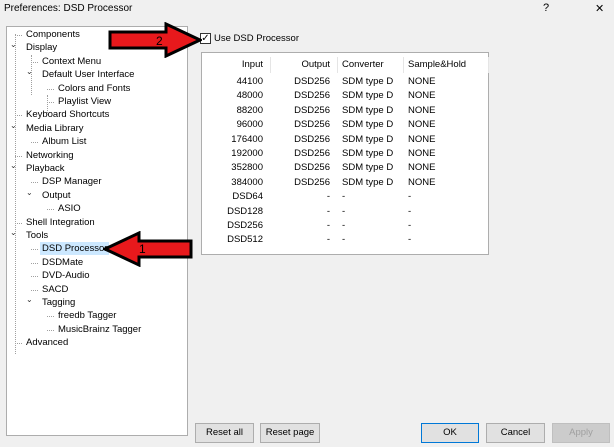 The width and height of the screenshot is (614, 447). What do you see at coordinates (67, 114) in the screenshot?
I see `tree-item: Keyboard Shortcuts` at bounding box center [67, 114].